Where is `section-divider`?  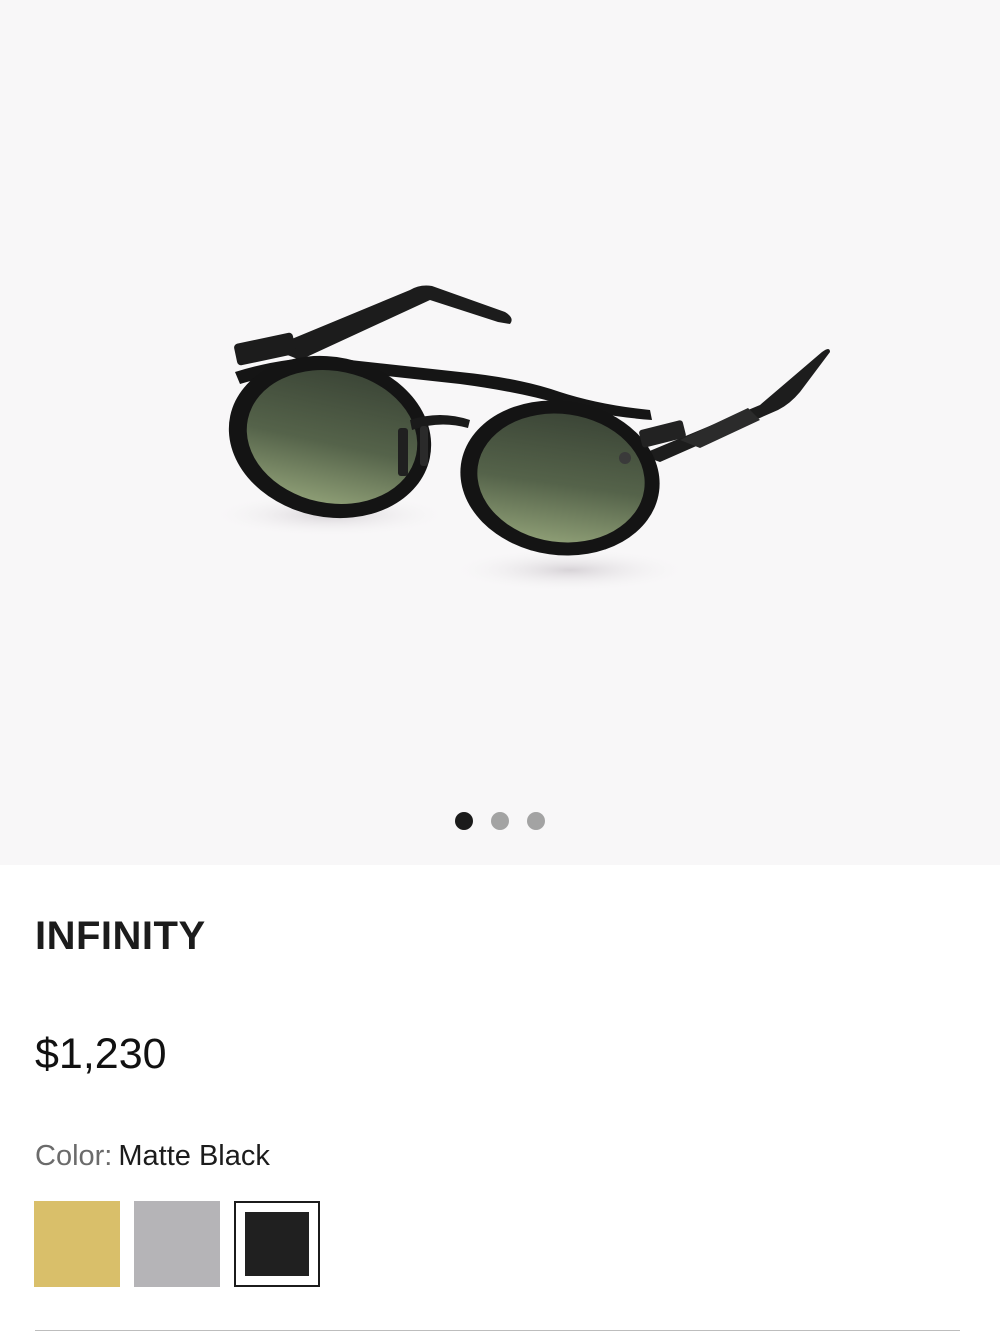
section-divider is located at coordinates (497, 1330).